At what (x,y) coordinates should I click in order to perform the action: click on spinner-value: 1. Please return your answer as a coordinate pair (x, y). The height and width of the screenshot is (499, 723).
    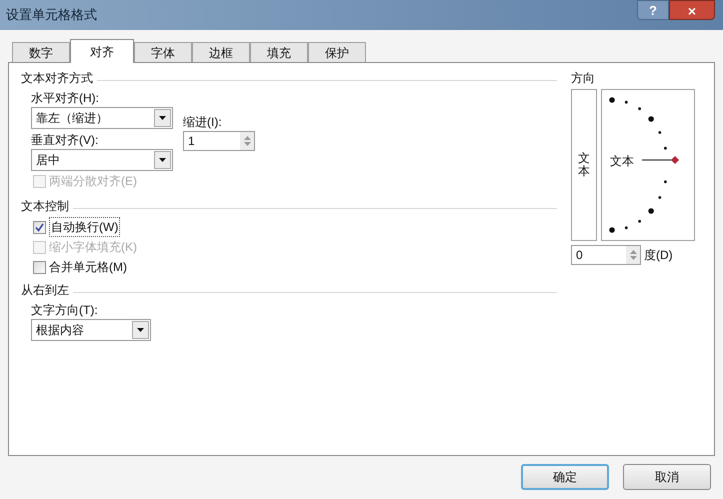
    Looking at the image, I should click on (191, 141).